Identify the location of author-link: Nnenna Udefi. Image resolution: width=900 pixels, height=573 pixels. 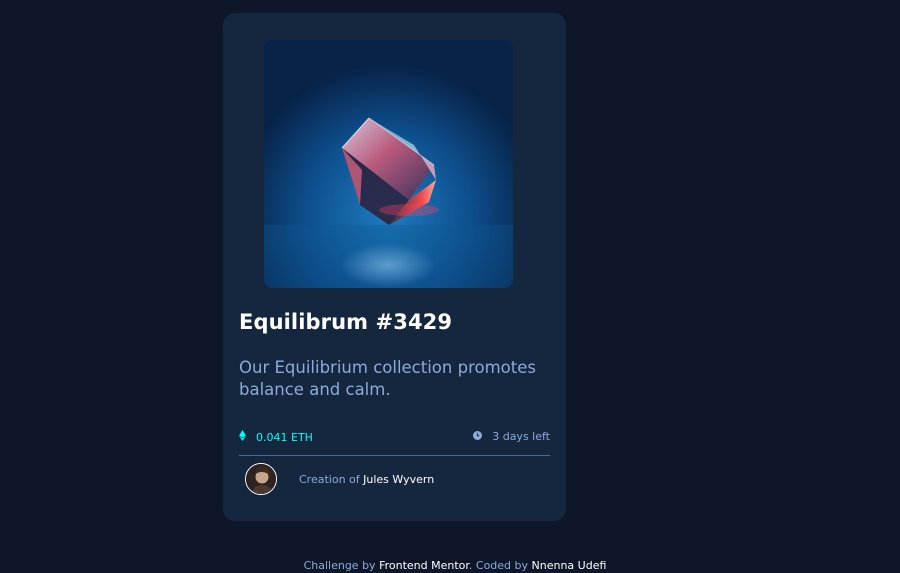
(569, 565).